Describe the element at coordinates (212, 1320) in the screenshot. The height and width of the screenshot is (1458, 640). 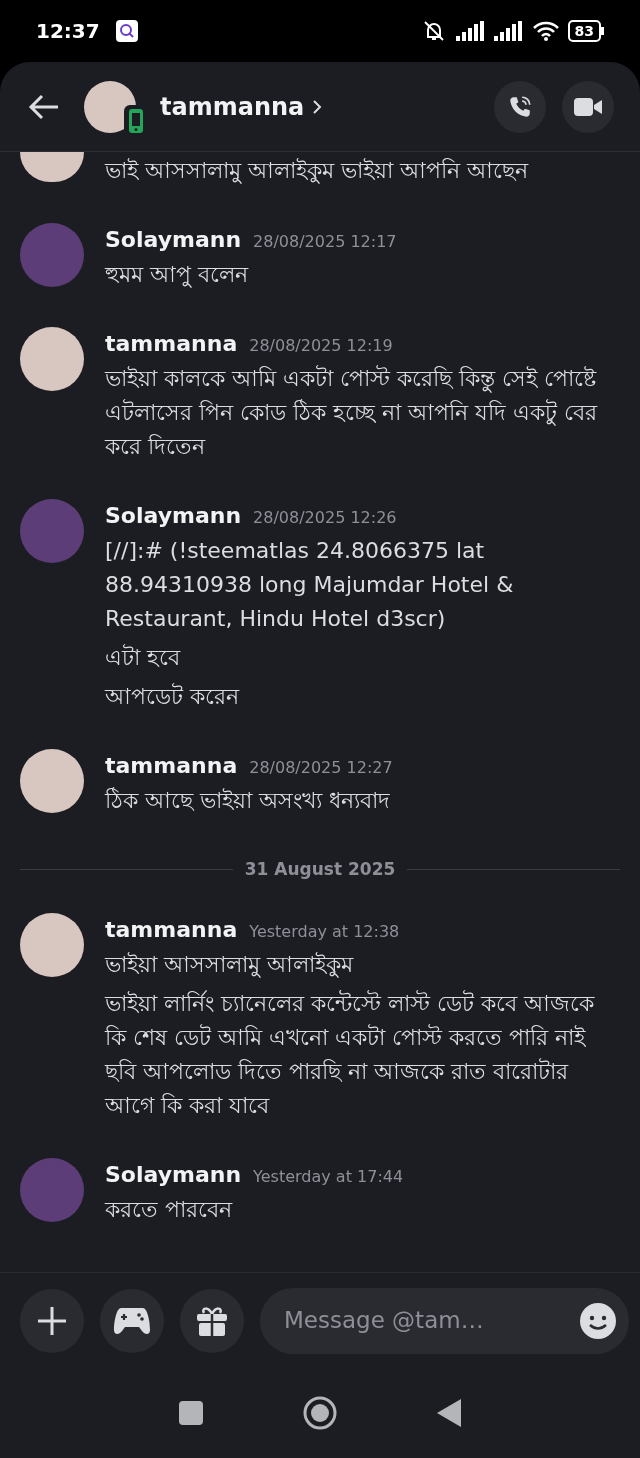
I see `gift-icon` at that location.